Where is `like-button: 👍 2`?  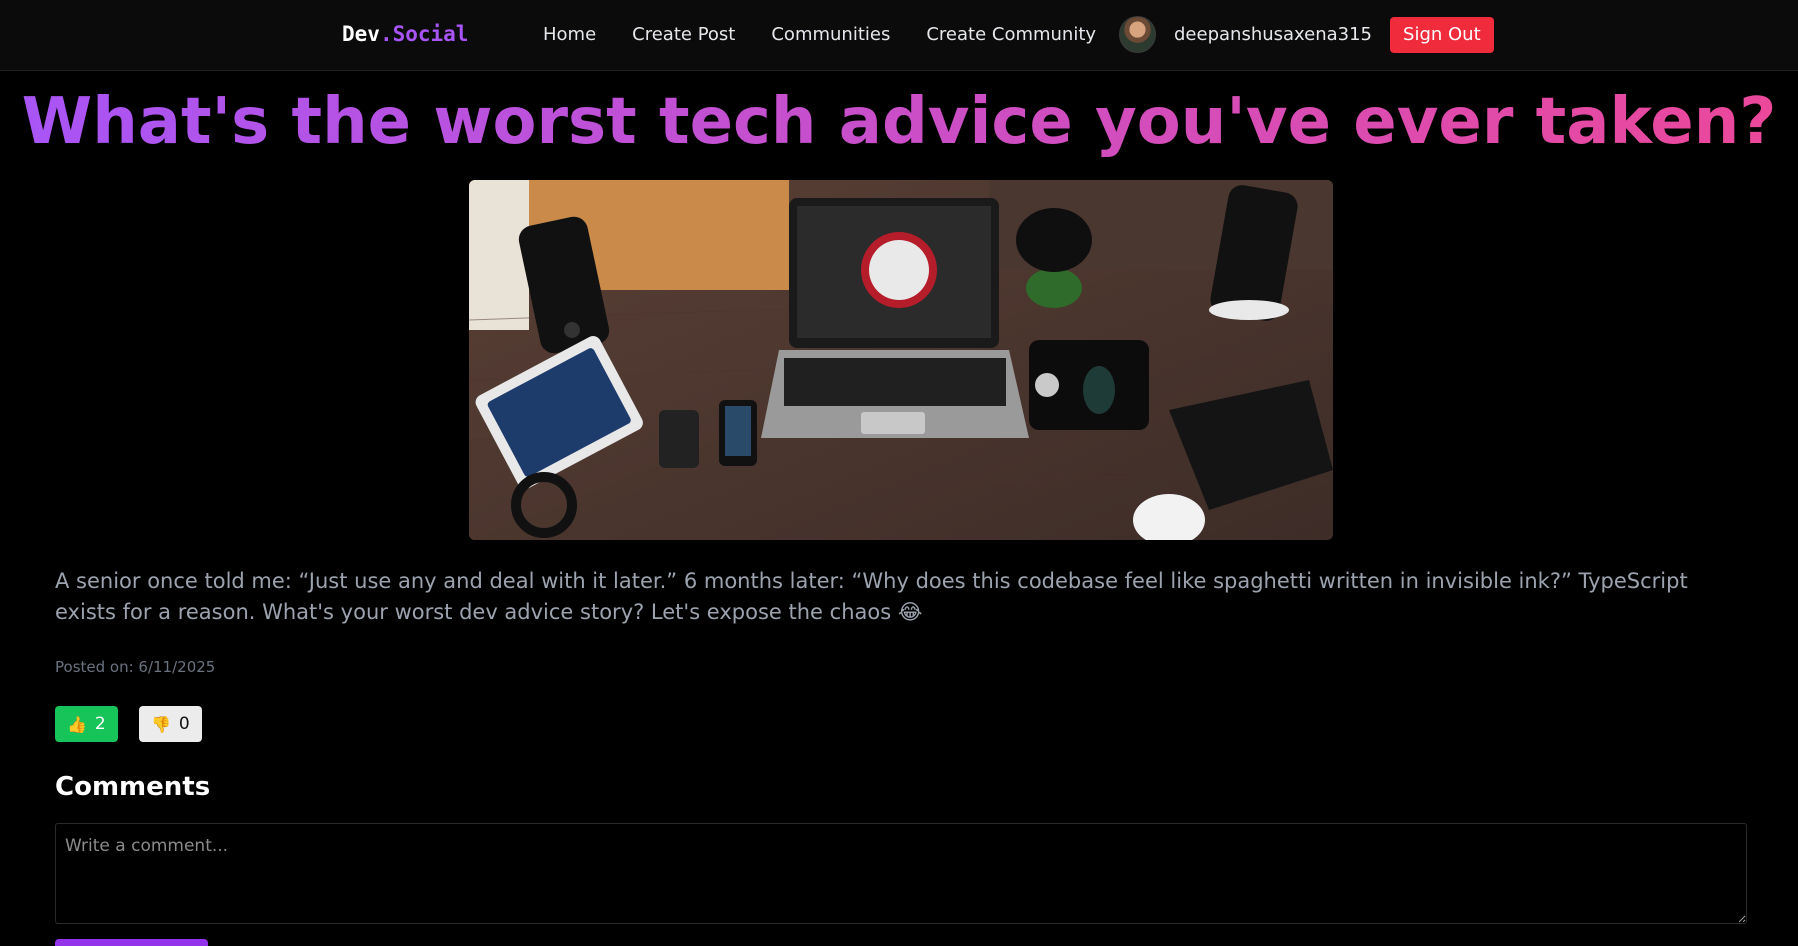 like-button: 👍 2 is located at coordinates (86, 724).